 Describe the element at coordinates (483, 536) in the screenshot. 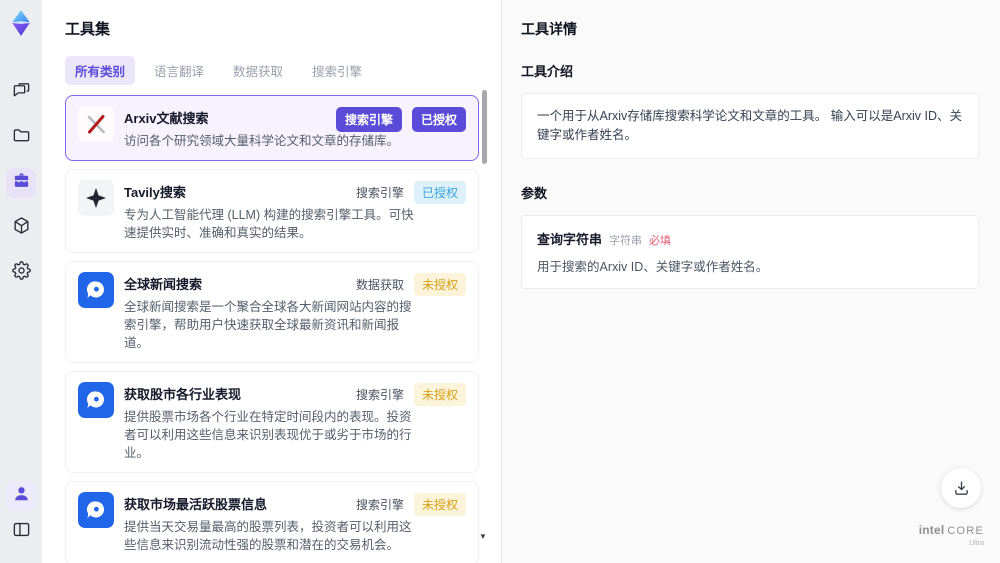

I see `scrollbar-down-arrow: ▼` at that location.